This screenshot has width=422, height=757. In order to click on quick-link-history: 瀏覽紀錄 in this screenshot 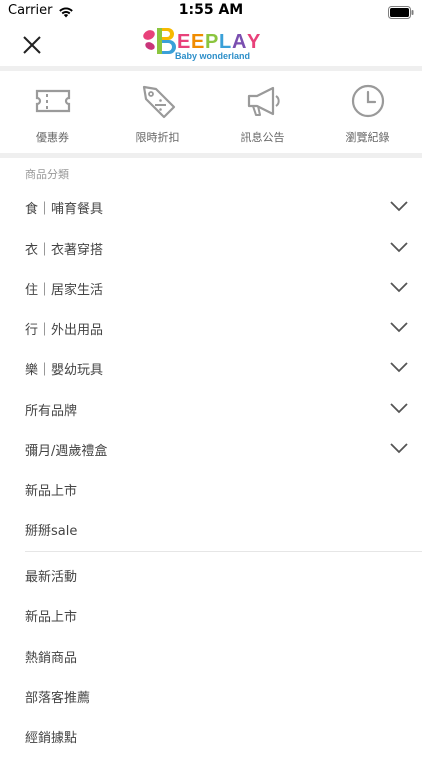, I will do `click(367, 112)`.